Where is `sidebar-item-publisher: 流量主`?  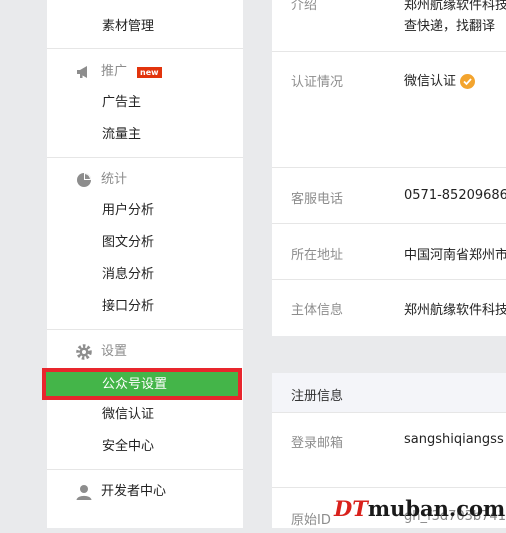
sidebar-item-publisher: 流量主 is located at coordinates (121, 135).